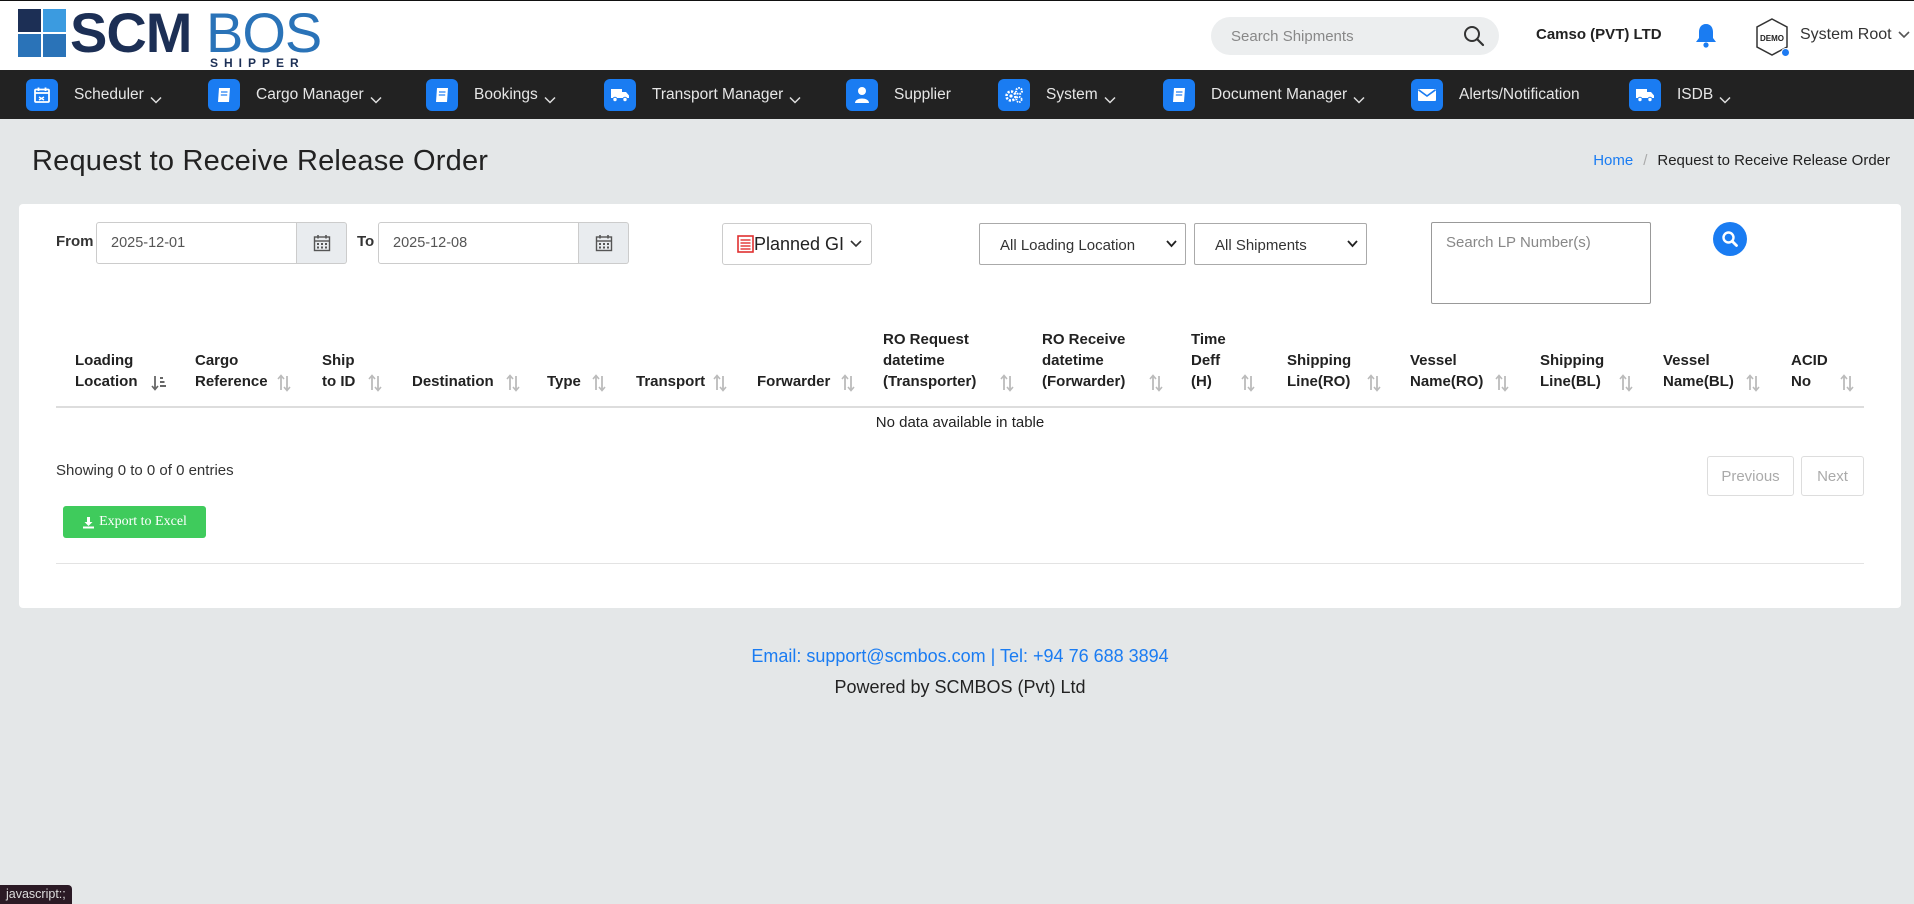  Describe the element at coordinates (453, 381) in the screenshot. I see `column-header: Destination` at that location.